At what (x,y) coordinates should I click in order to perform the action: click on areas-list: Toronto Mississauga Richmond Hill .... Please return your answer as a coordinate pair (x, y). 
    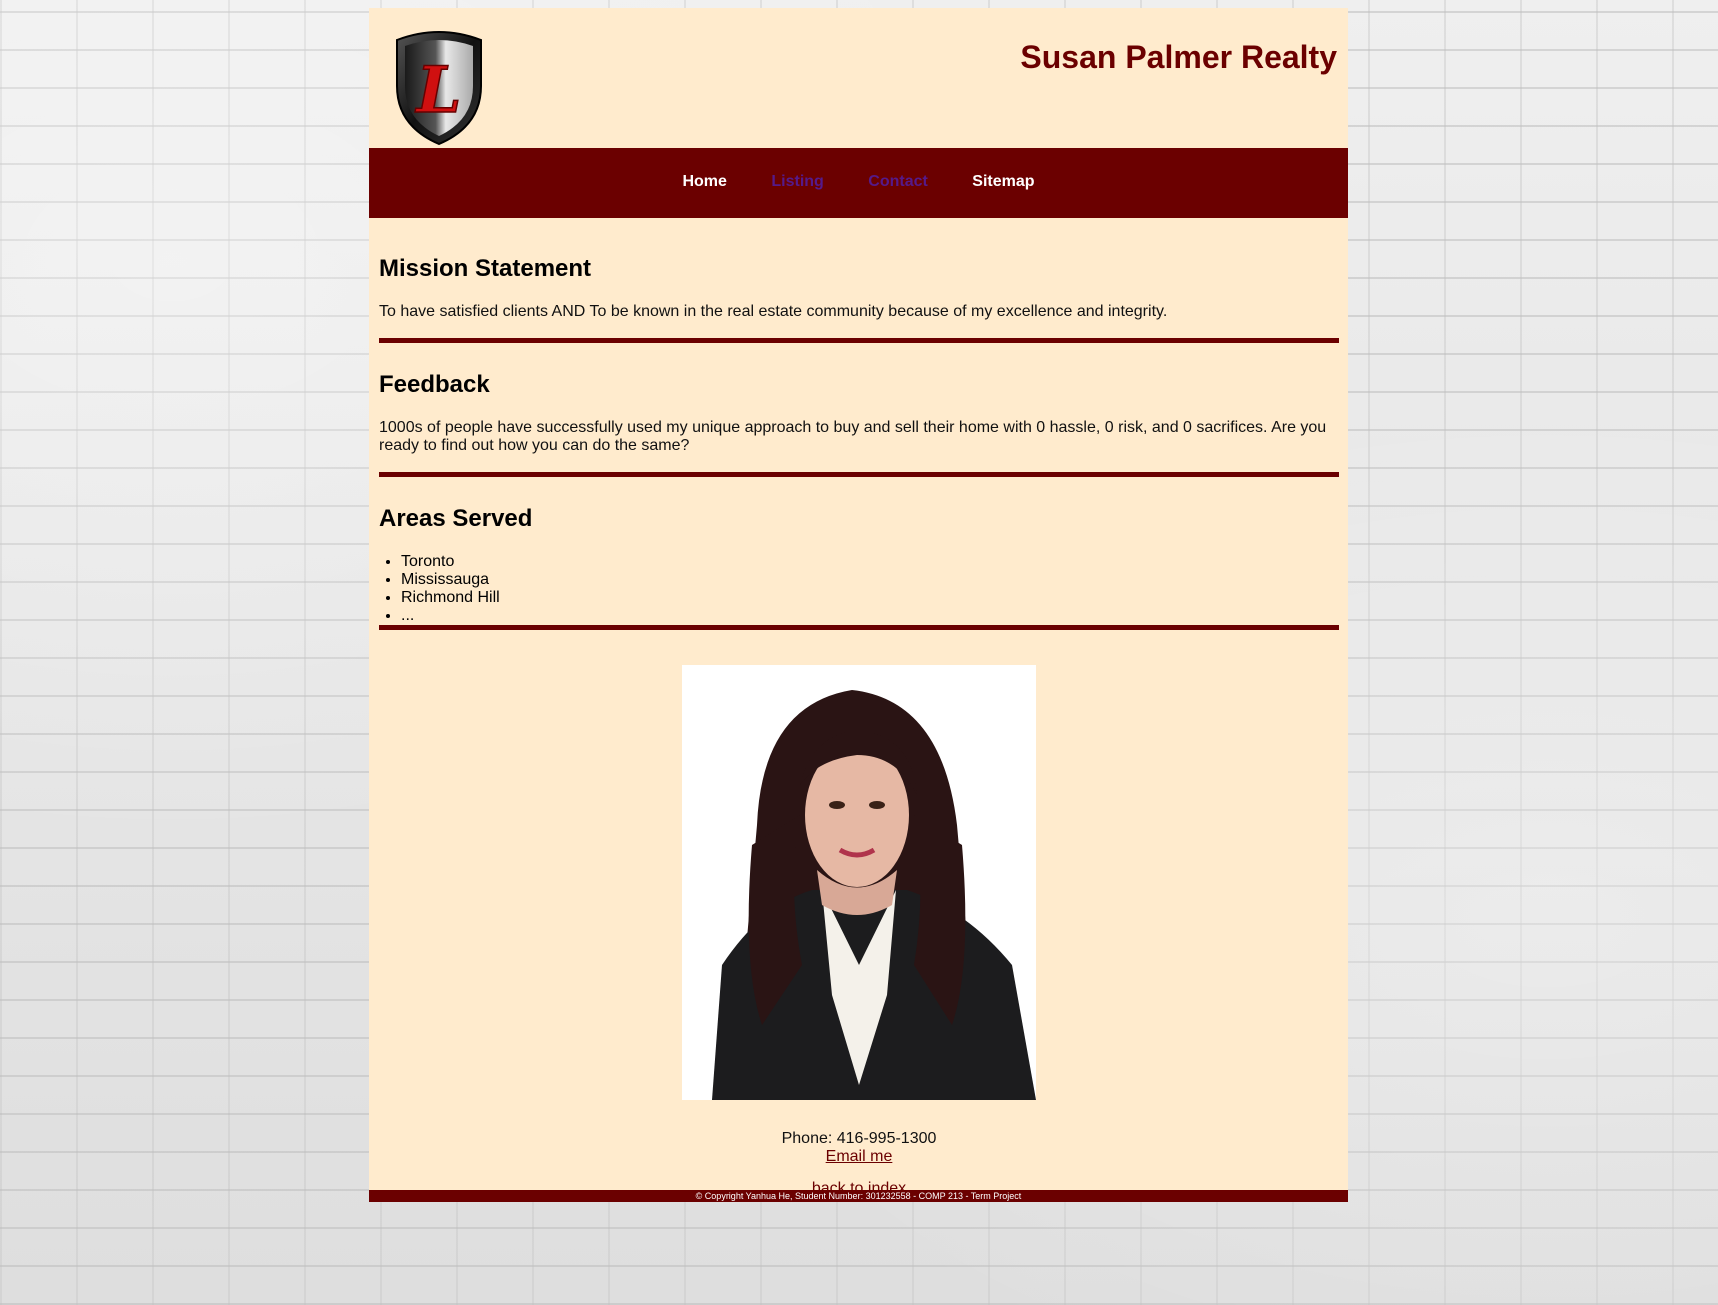
    Looking at the image, I should click on (859, 589).